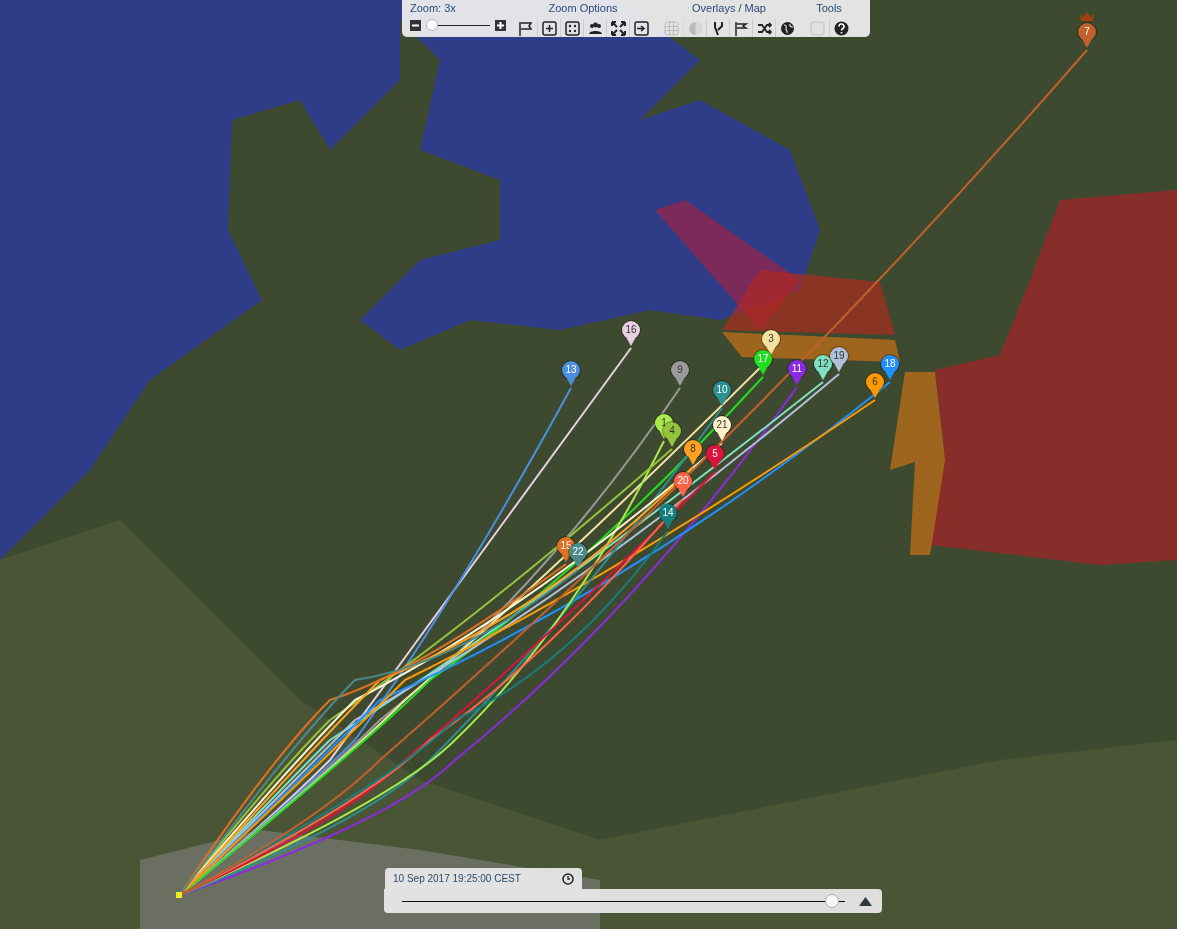  Describe the element at coordinates (817, 28) in the screenshot. I see `square-icon` at that location.